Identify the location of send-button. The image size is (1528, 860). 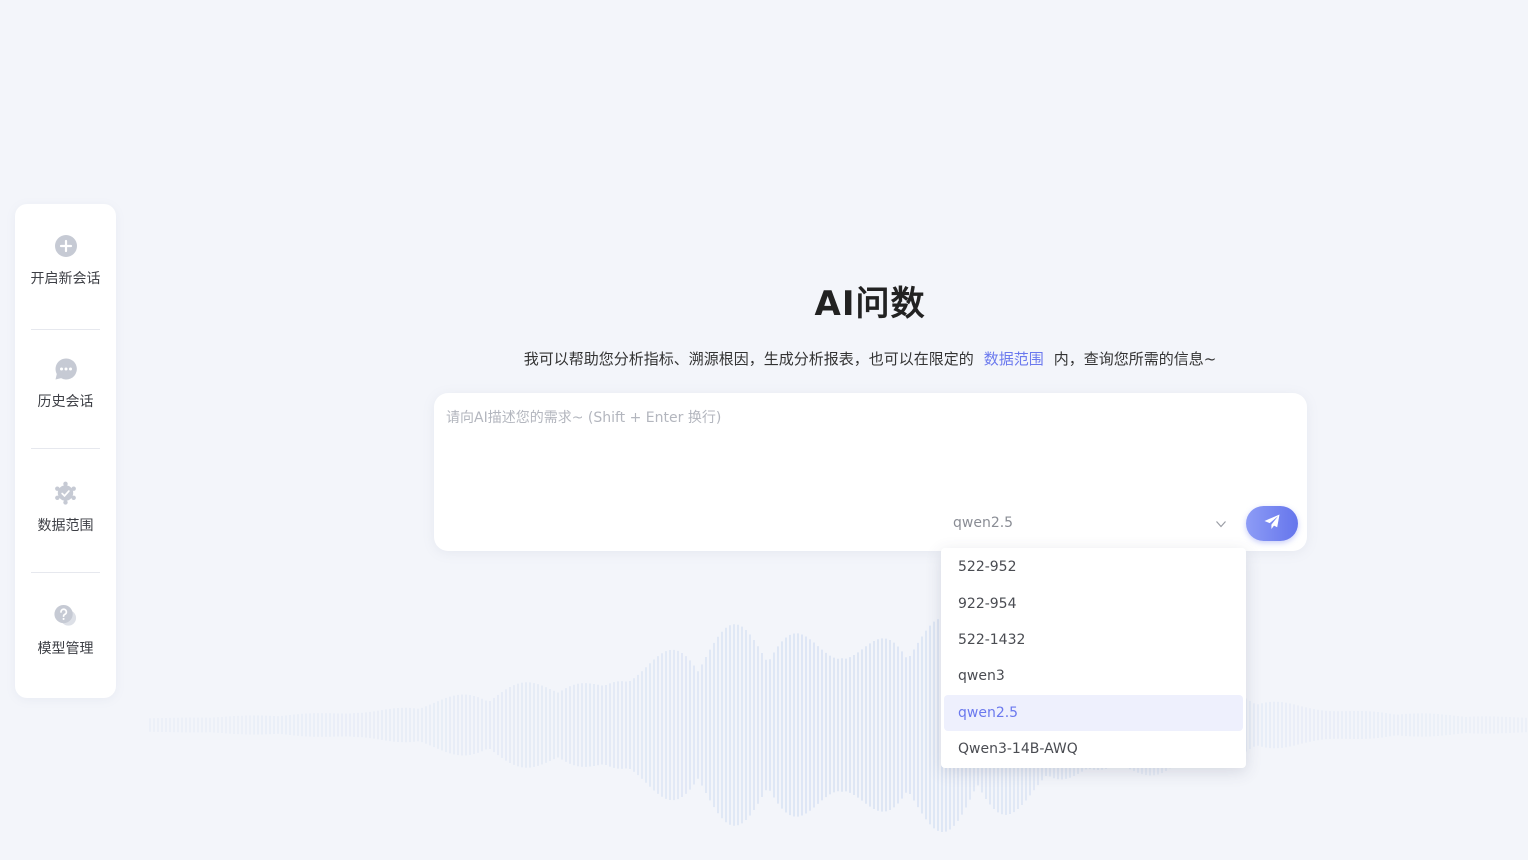
(1272, 523).